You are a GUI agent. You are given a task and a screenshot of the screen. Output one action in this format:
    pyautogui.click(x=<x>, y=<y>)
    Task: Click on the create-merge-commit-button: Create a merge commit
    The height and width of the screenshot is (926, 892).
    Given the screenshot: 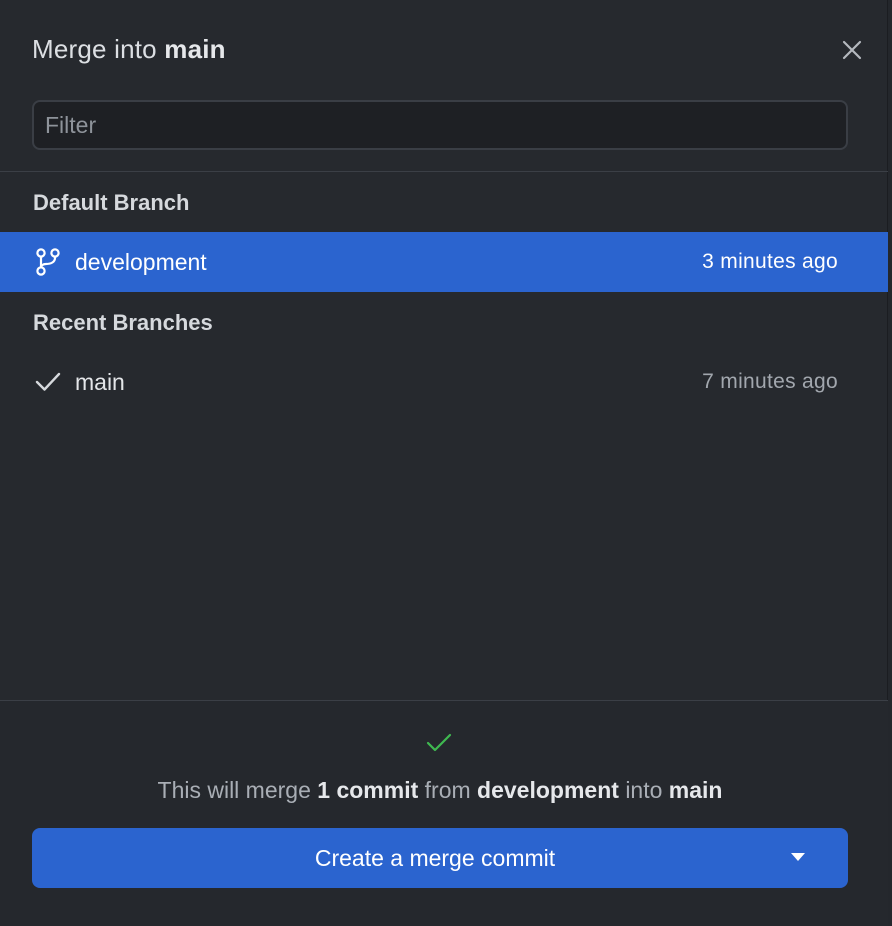 What is the action you would take?
    pyautogui.click(x=440, y=858)
    